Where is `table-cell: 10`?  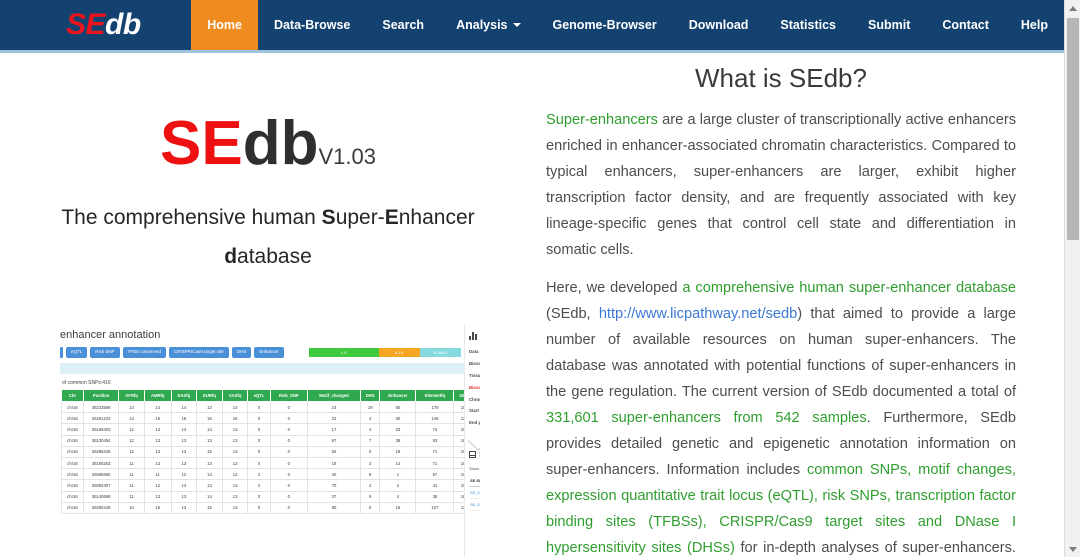
table-cell: 10 is located at coordinates (131, 507).